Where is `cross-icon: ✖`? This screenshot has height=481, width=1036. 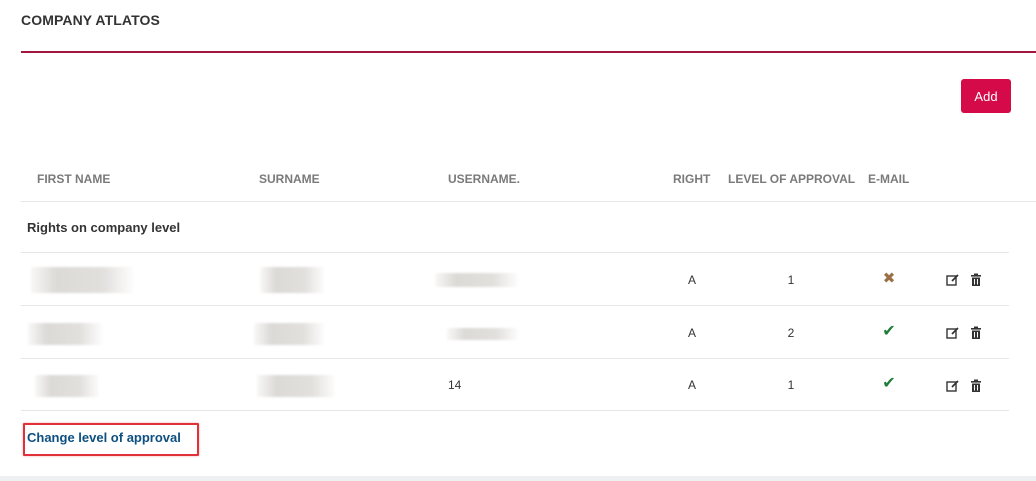
cross-icon: ✖ is located at coordinates (889, 278).